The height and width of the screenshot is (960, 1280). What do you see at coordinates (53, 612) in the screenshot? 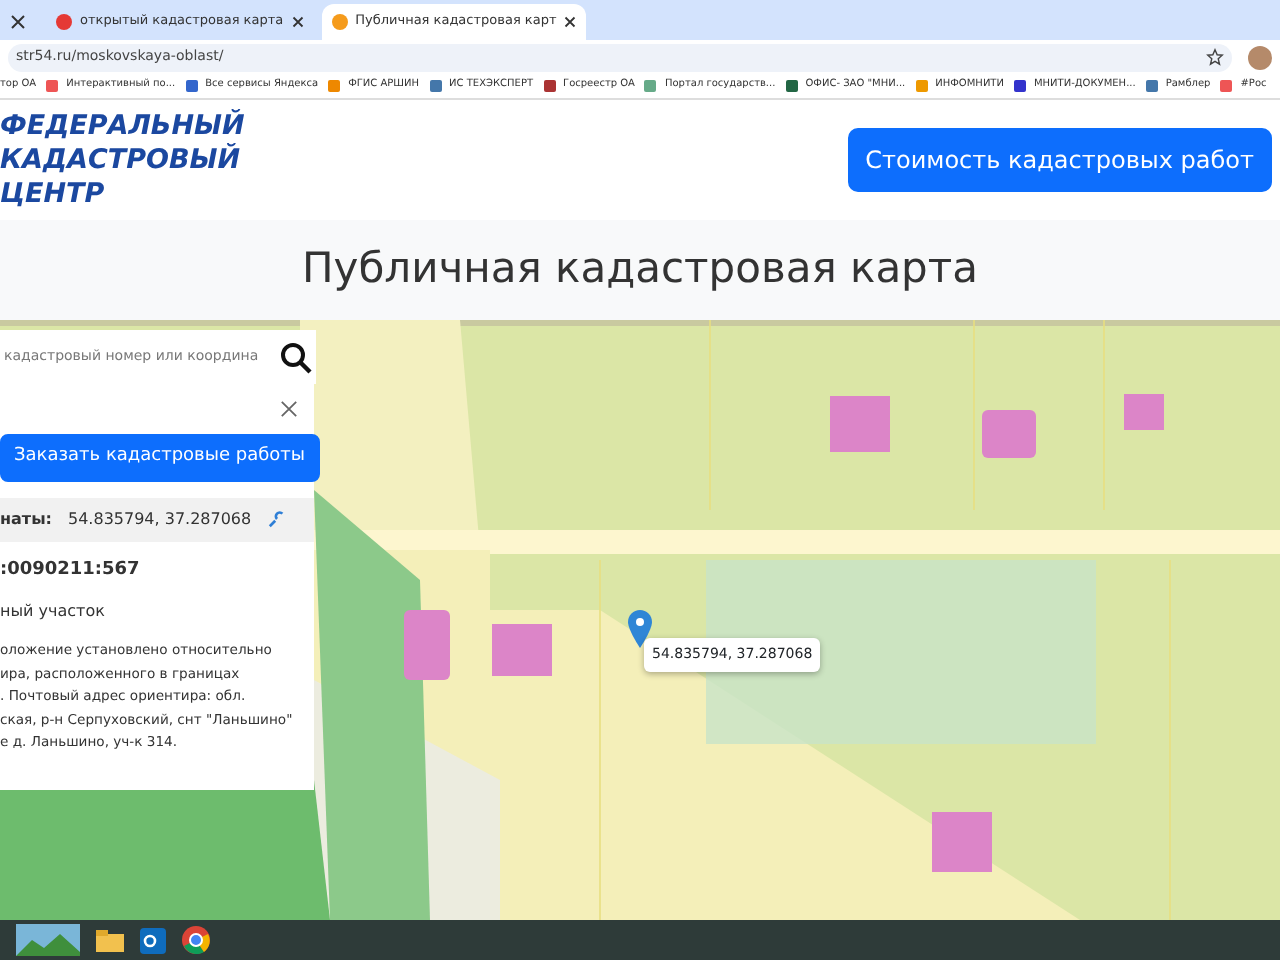
I see `object-type: ный участок` at bounding box center [53, 612].